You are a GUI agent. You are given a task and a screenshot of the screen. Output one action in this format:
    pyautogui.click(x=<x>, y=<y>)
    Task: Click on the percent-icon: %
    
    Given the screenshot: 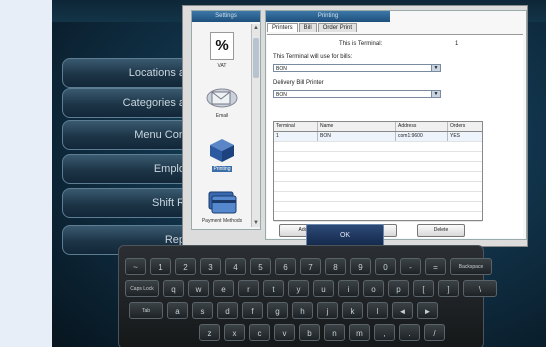 What is the action you would take?
    pyautogui.click(x=222, y=45)
    